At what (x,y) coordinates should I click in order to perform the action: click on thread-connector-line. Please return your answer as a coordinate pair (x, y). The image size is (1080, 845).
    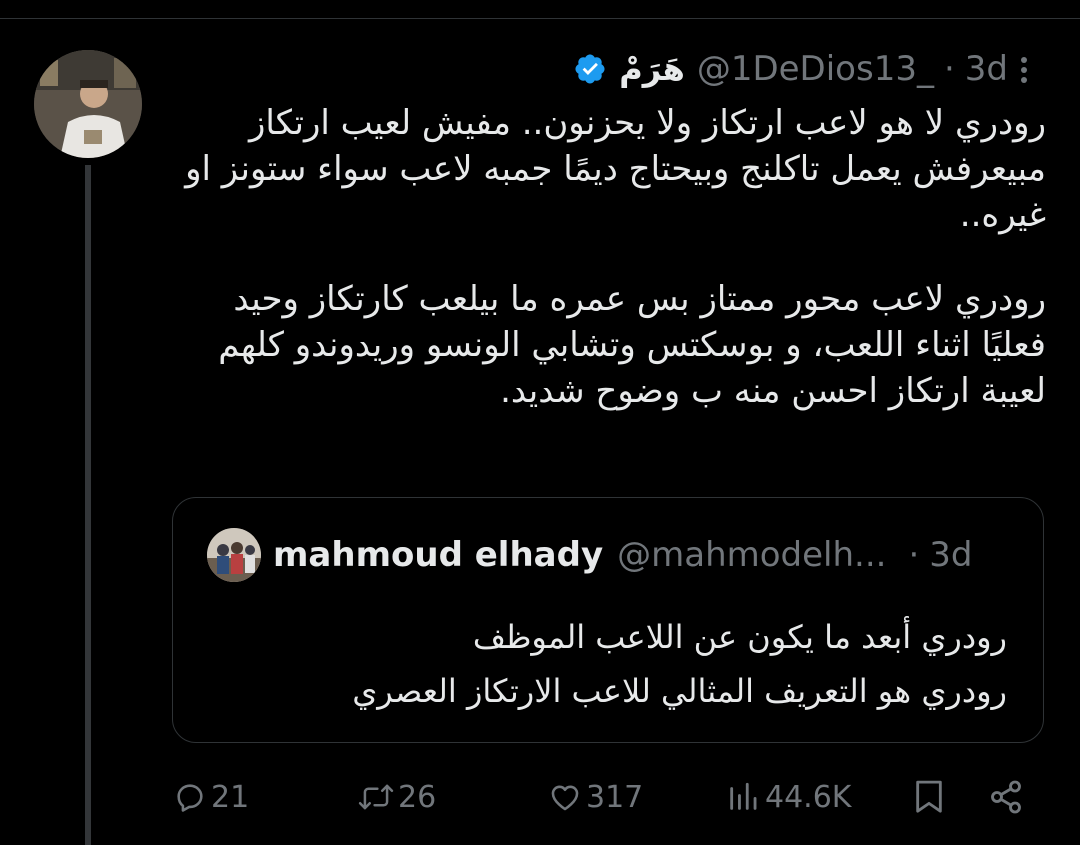
    Looking at the image, I should click on (88, 505).